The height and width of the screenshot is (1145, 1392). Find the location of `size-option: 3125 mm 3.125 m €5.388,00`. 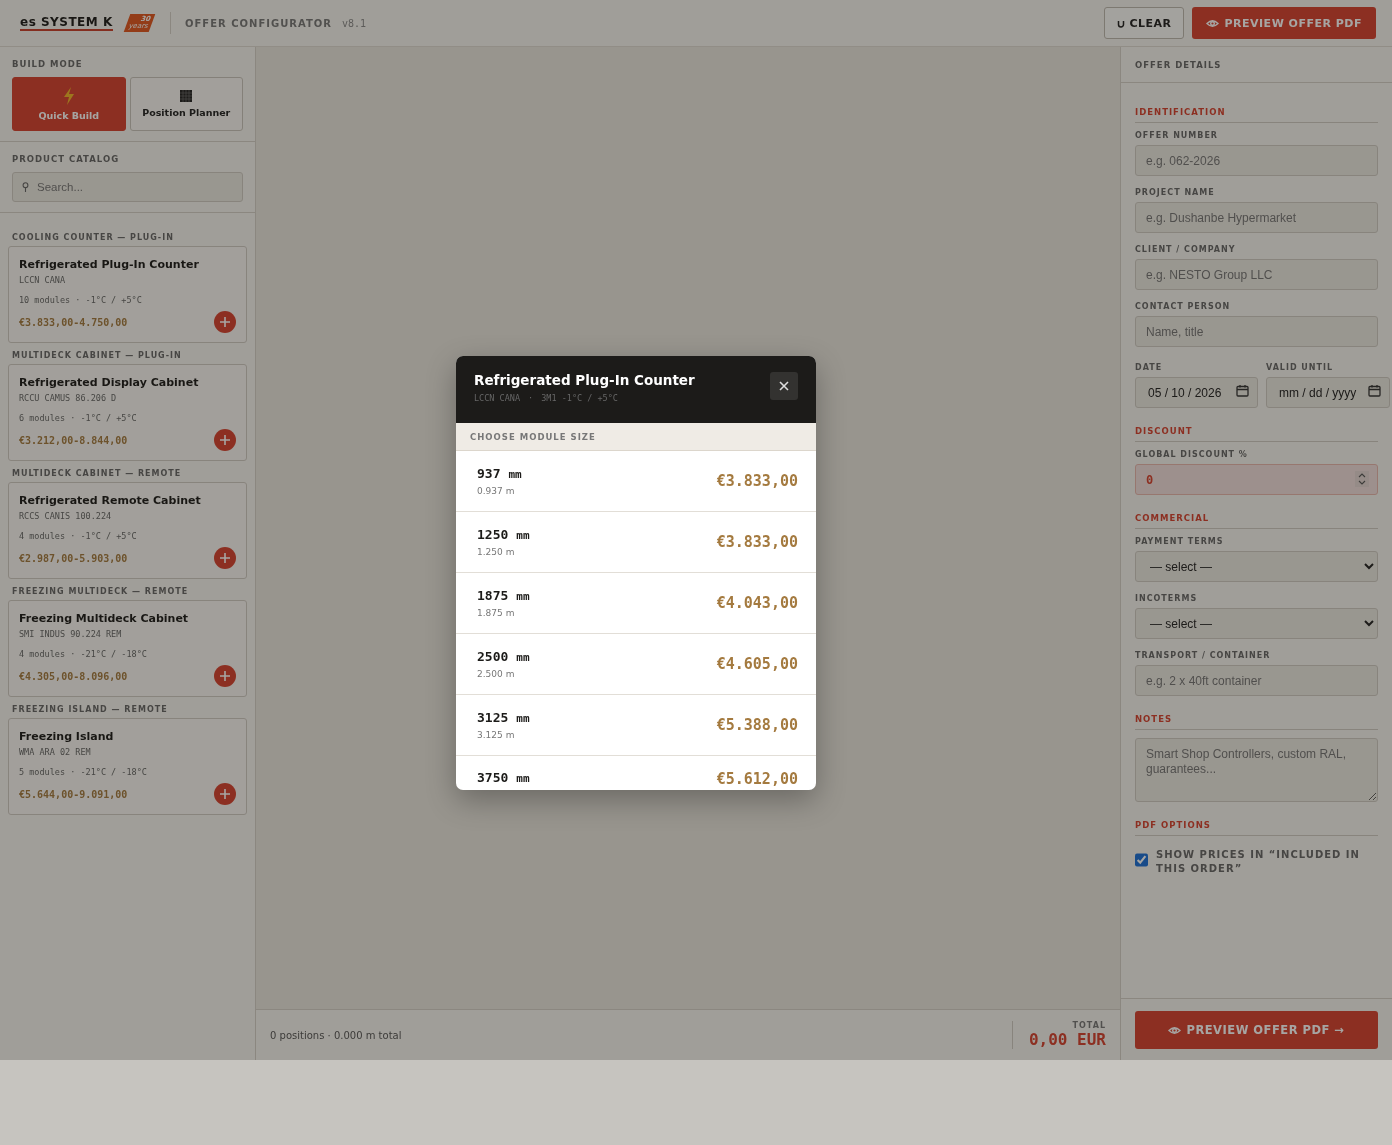

size-option: 3125 mm 3.125 m €5.388,00 is located at coordinates (636, 725).